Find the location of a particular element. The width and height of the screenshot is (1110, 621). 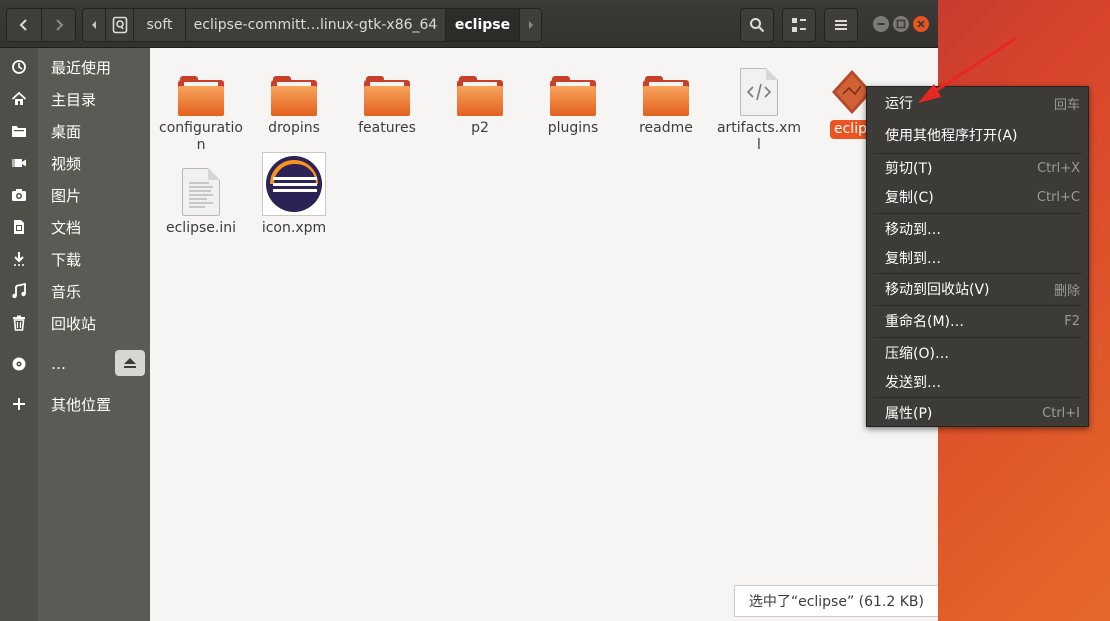

pathbar-segment-eclipse: eclipse is located at coordinates (482, 25).